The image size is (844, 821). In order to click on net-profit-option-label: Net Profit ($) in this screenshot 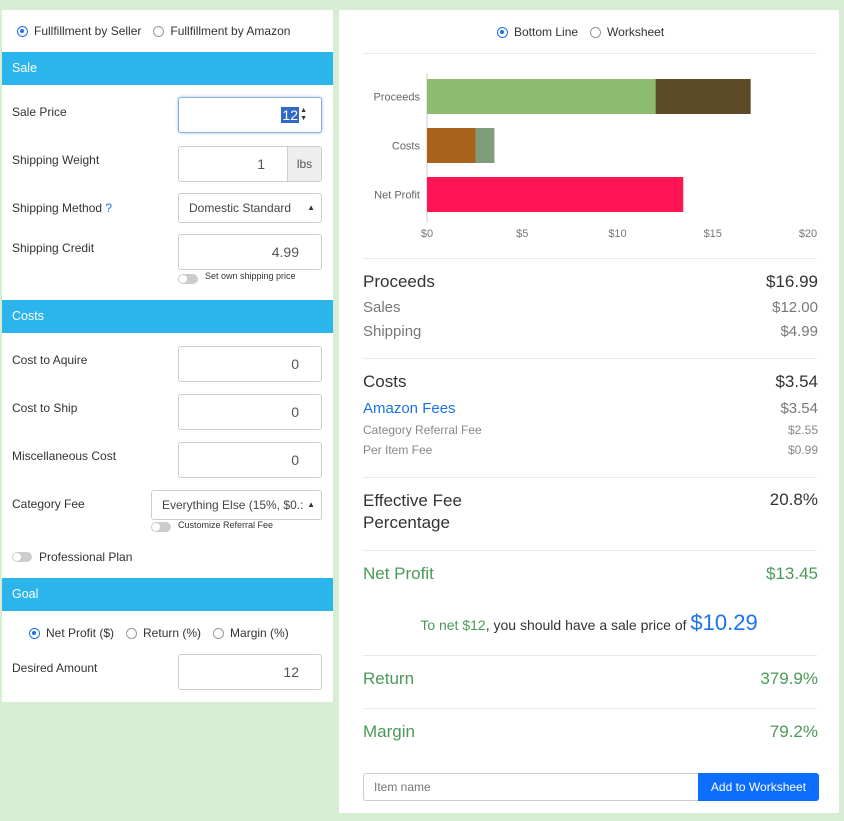, I will do `click(80, 633)`.